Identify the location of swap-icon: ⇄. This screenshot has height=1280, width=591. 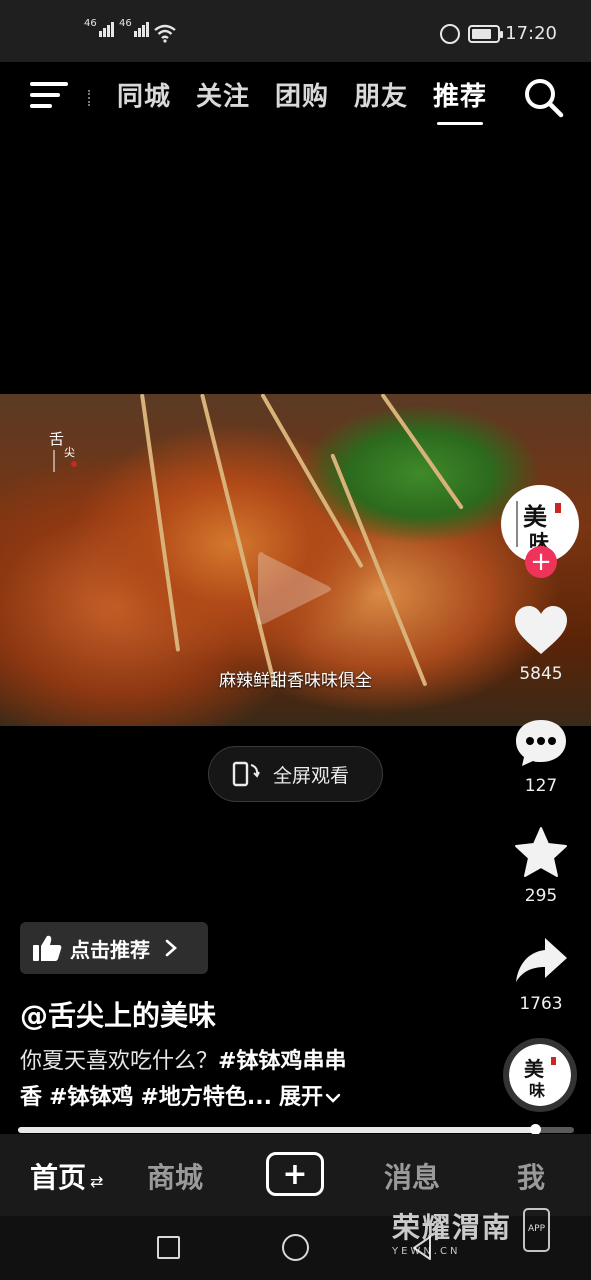
(97, 1181).